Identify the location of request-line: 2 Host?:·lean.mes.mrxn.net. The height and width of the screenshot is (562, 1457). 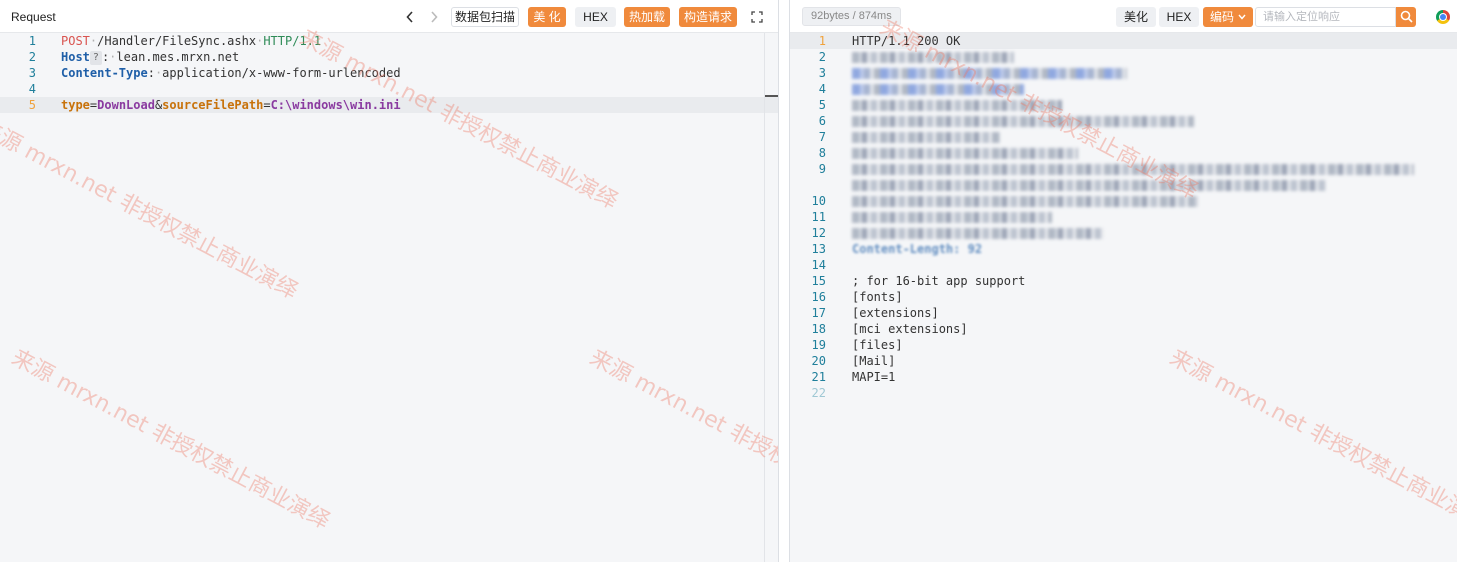
(389, 57).